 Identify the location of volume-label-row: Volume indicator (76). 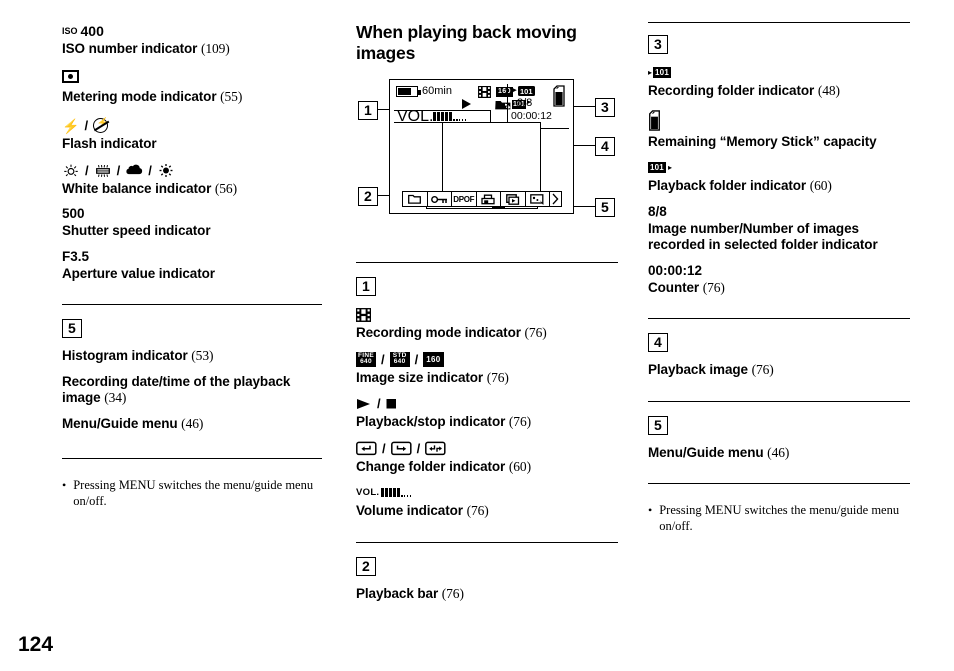
(487, 511).